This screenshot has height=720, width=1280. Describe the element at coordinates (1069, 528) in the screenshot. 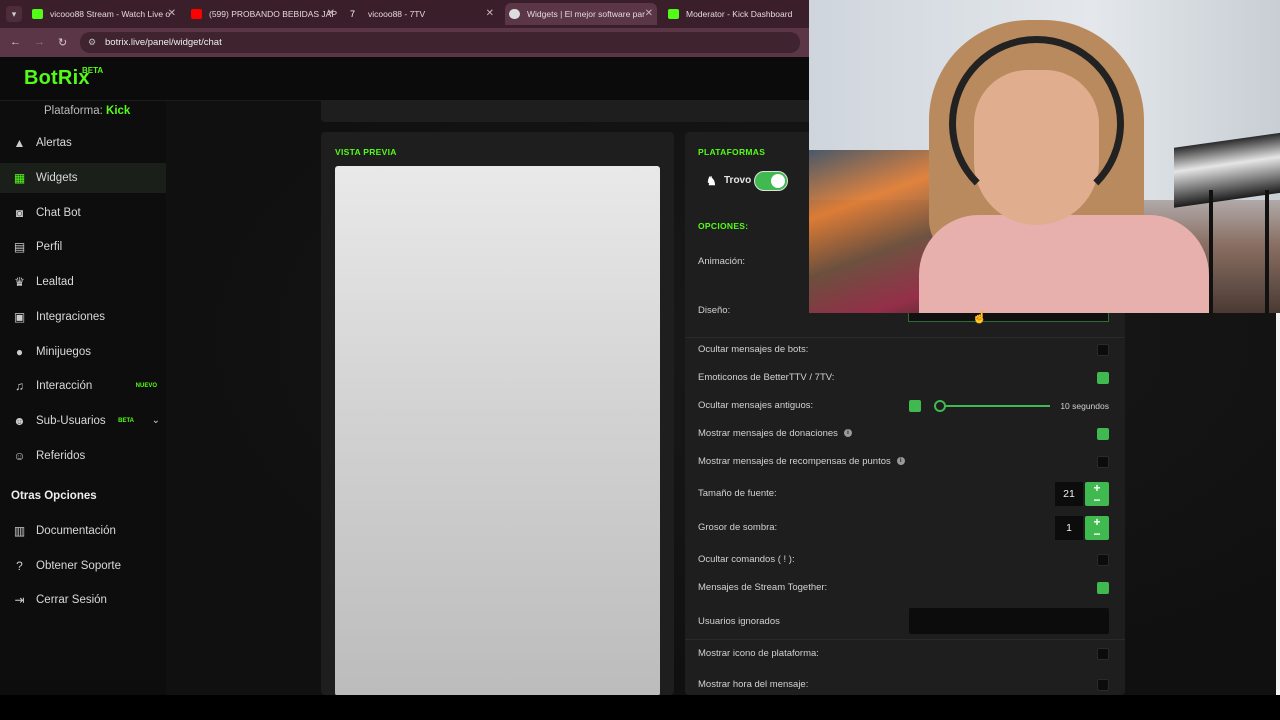

I see `shadow-value: 1` at that location.